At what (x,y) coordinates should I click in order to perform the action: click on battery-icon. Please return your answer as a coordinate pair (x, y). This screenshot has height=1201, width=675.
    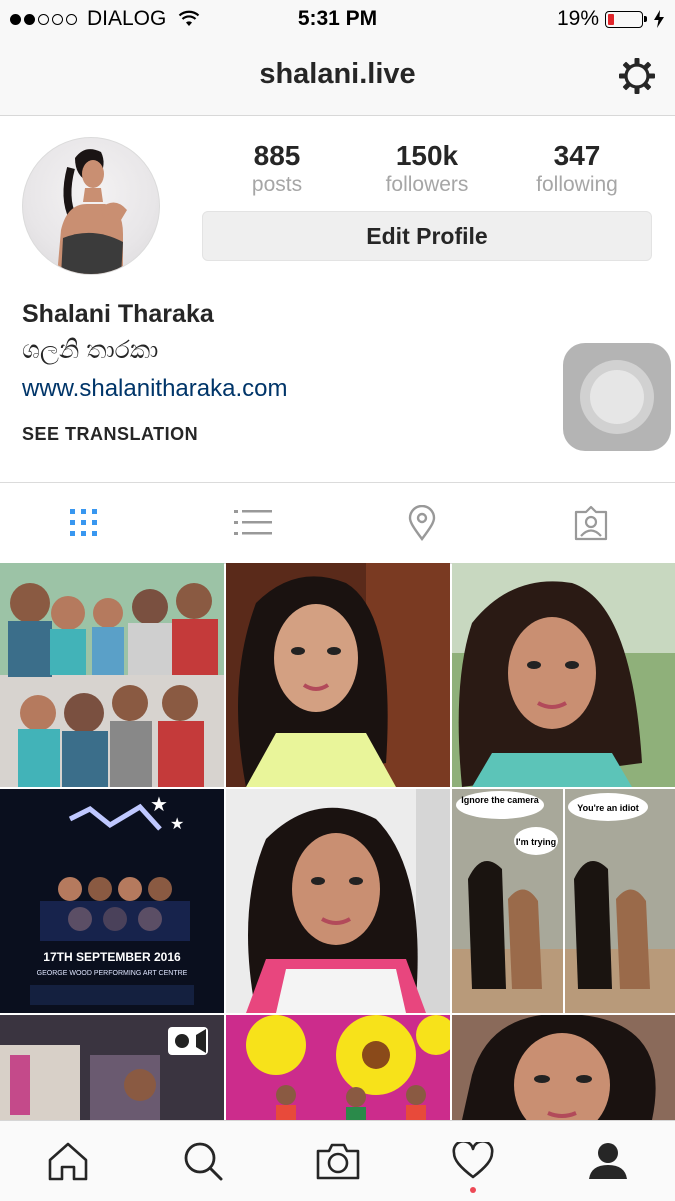
    Looking at the image, I should click on (626, 19).